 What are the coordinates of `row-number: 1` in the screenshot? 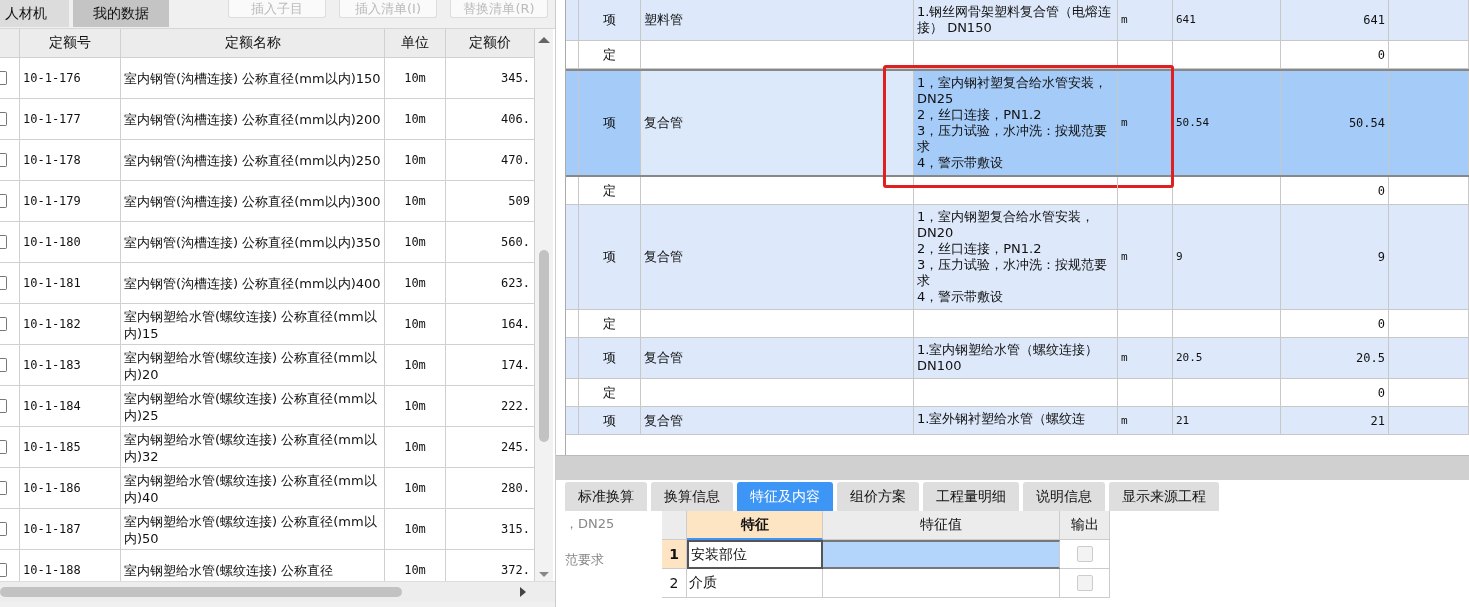 It's located at (674, 554).